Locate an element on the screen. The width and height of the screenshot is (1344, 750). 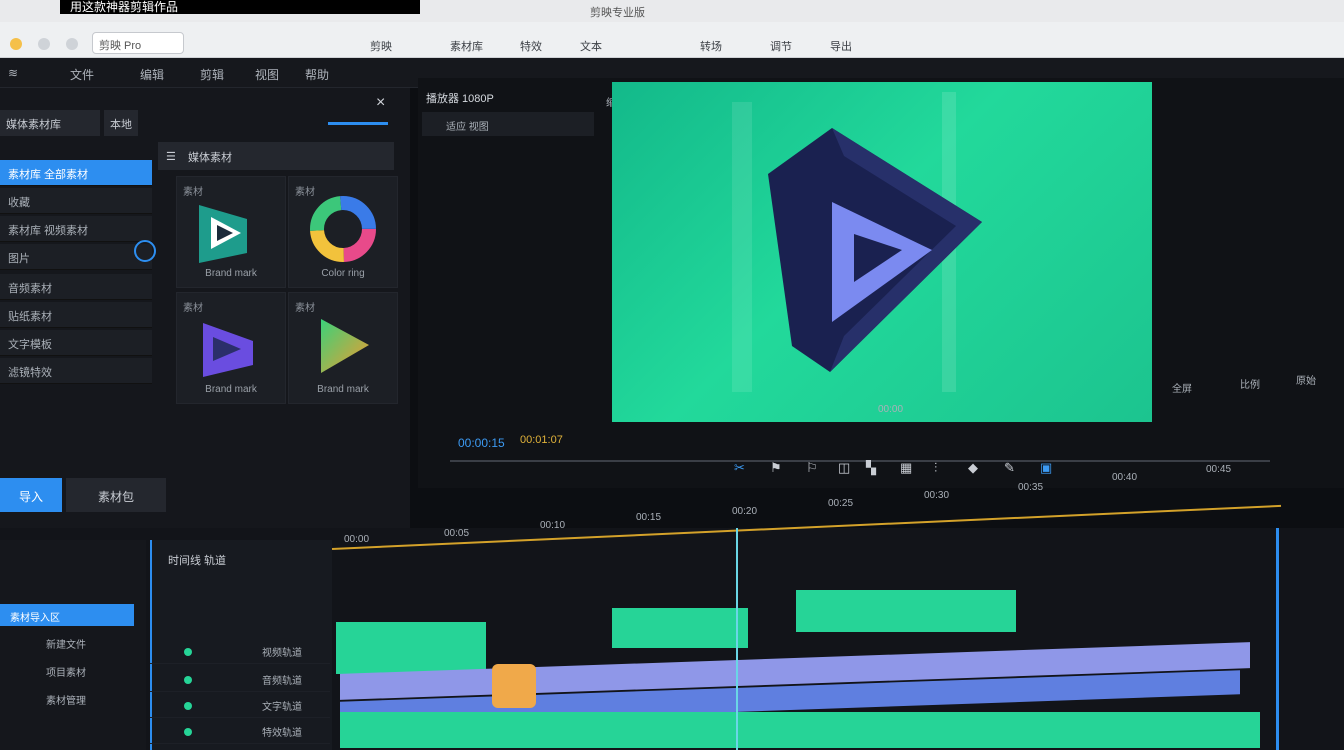
sidebar-item: 素材导入区 is located at coordinates (67, 615).